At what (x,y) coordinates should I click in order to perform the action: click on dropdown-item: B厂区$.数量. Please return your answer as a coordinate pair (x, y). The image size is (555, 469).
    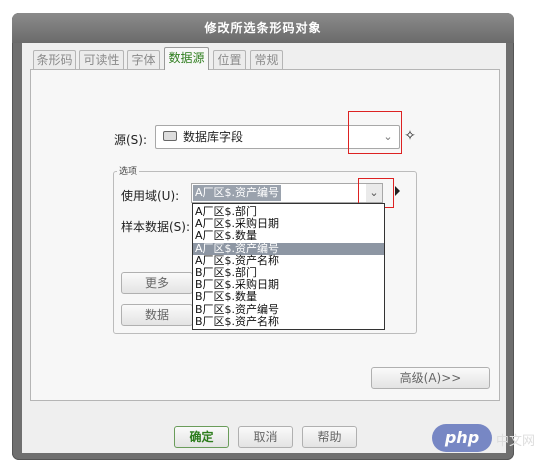
    Looking at the image, I should click on (288, 297).